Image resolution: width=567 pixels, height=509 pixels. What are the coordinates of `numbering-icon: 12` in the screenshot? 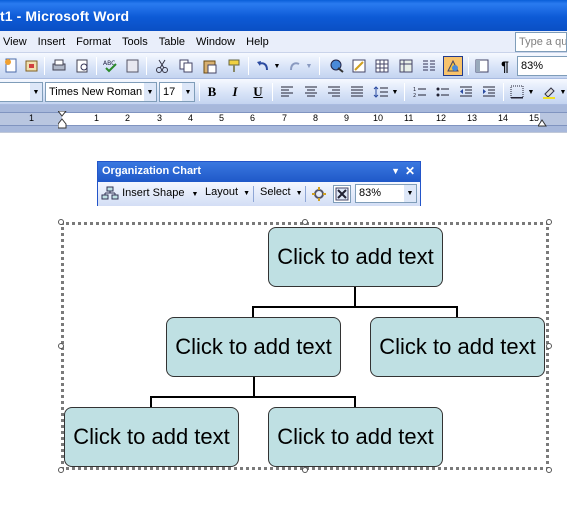 It's located at (420, 92).